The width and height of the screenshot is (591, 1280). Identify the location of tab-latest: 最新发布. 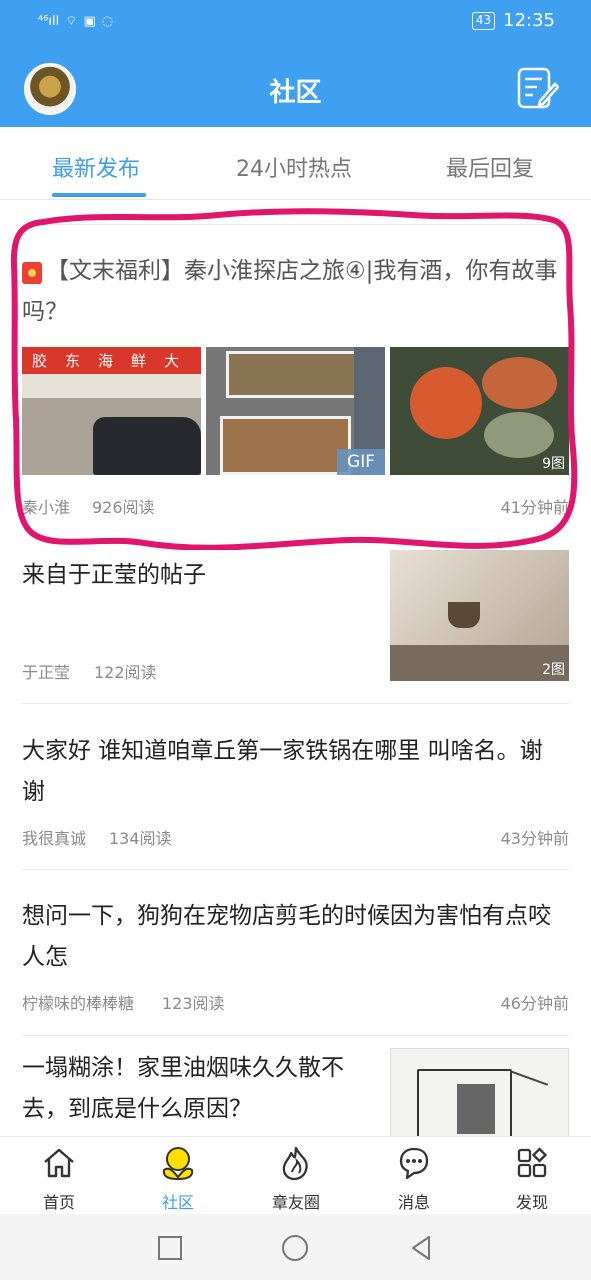
(96, 167).